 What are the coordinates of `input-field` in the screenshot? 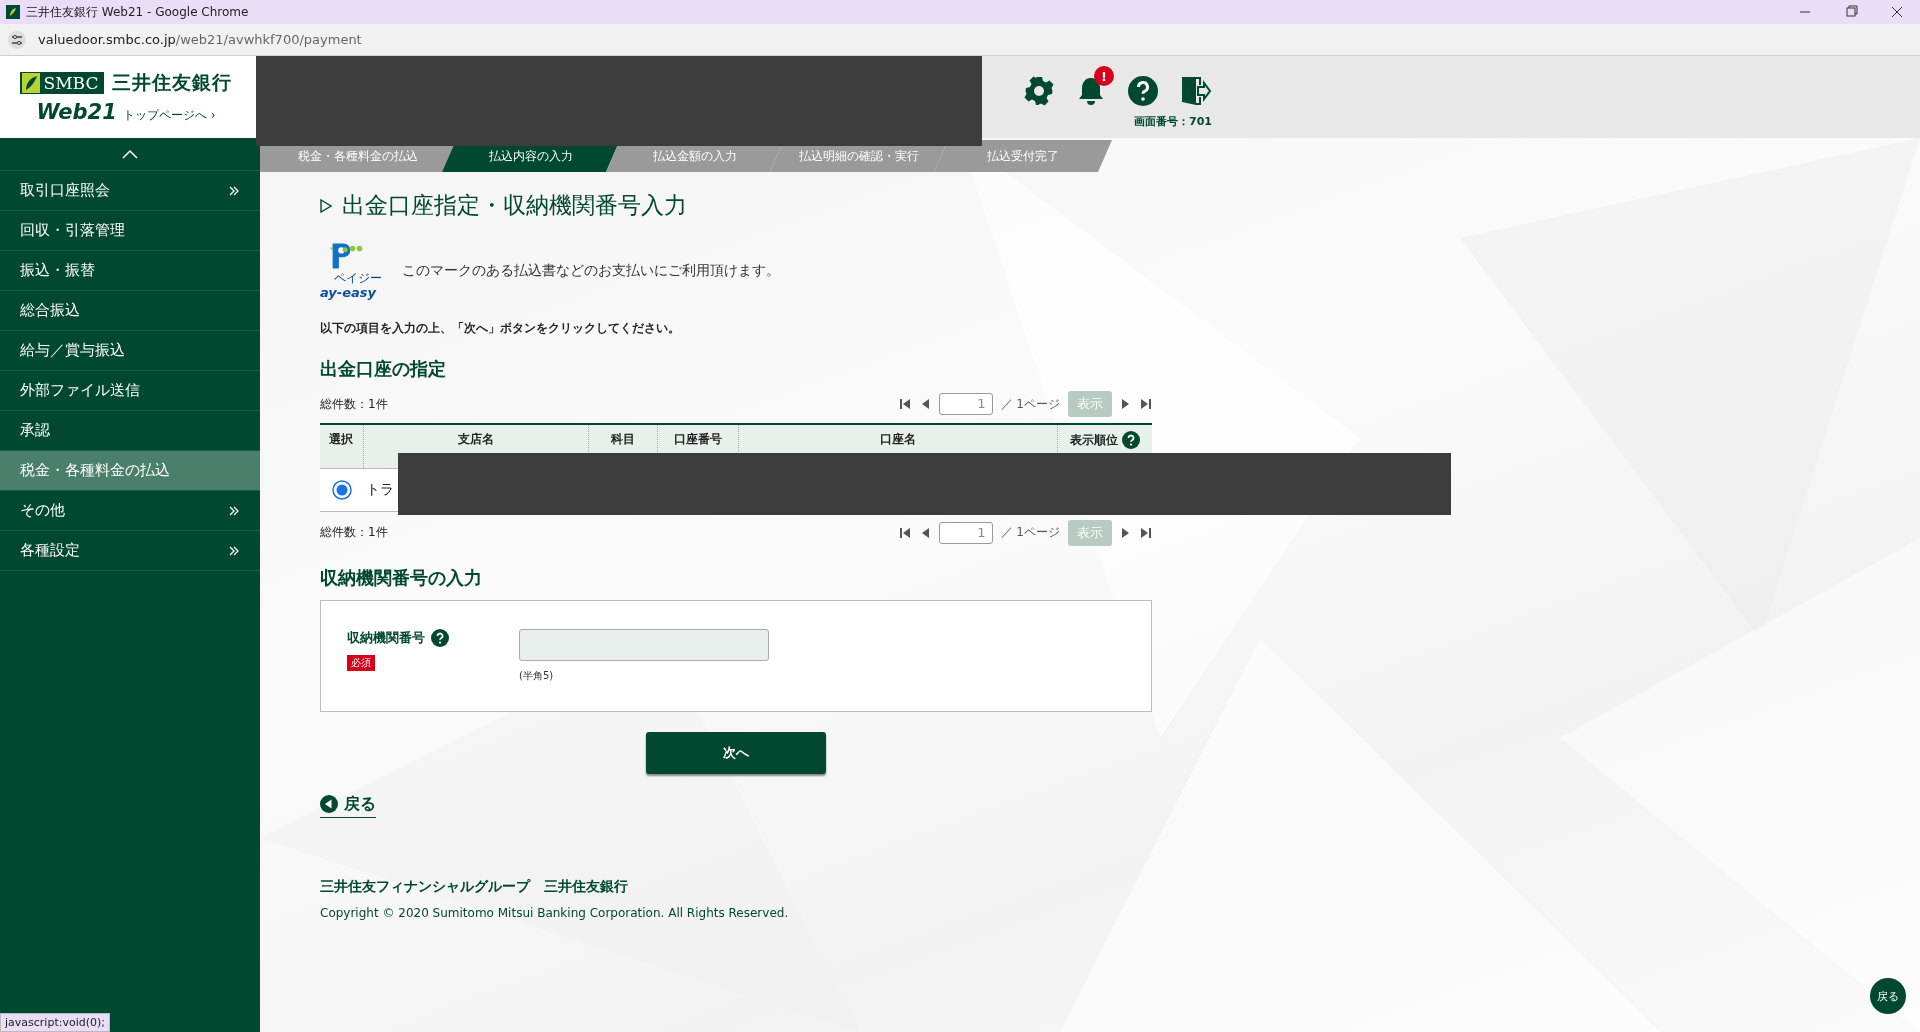 It's located at (644, 644).